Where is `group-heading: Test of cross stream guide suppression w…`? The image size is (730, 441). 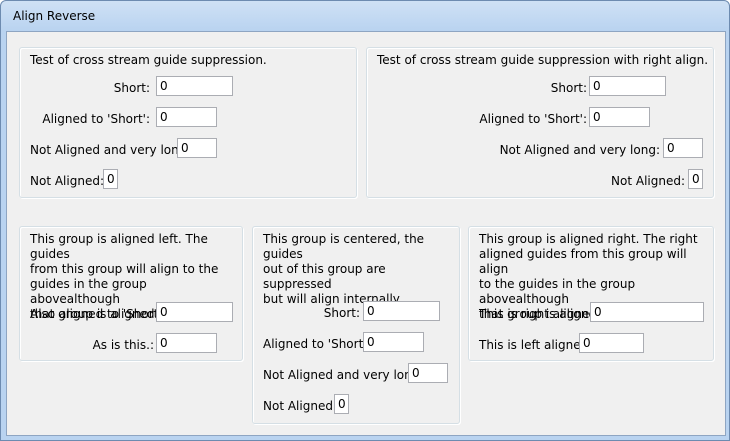
group-heading: Test of cross stream guide suppression w… is located at coordinates (543, 60).